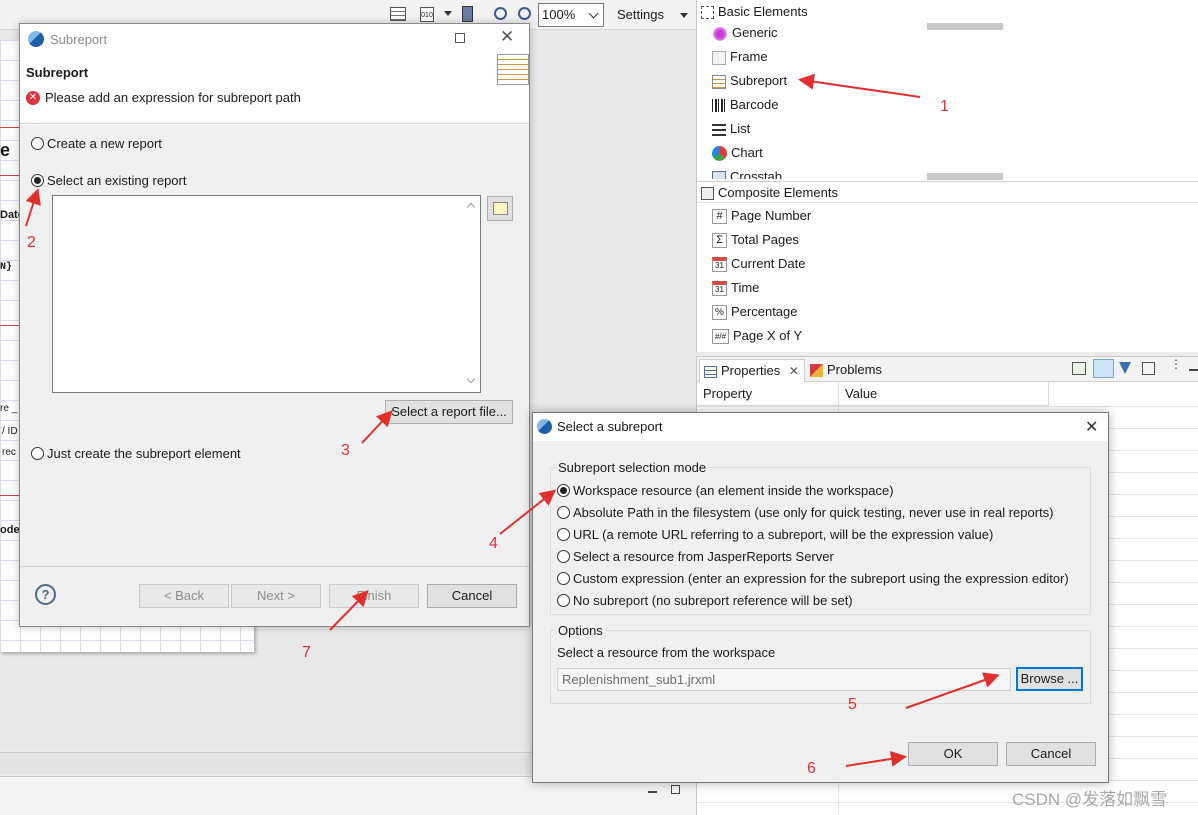 The image size is (1198, 815). Describe the element at coordinates (1090, 799) in the screenshot. I see `watermark: CSDN @发落如飘雪` at that location.